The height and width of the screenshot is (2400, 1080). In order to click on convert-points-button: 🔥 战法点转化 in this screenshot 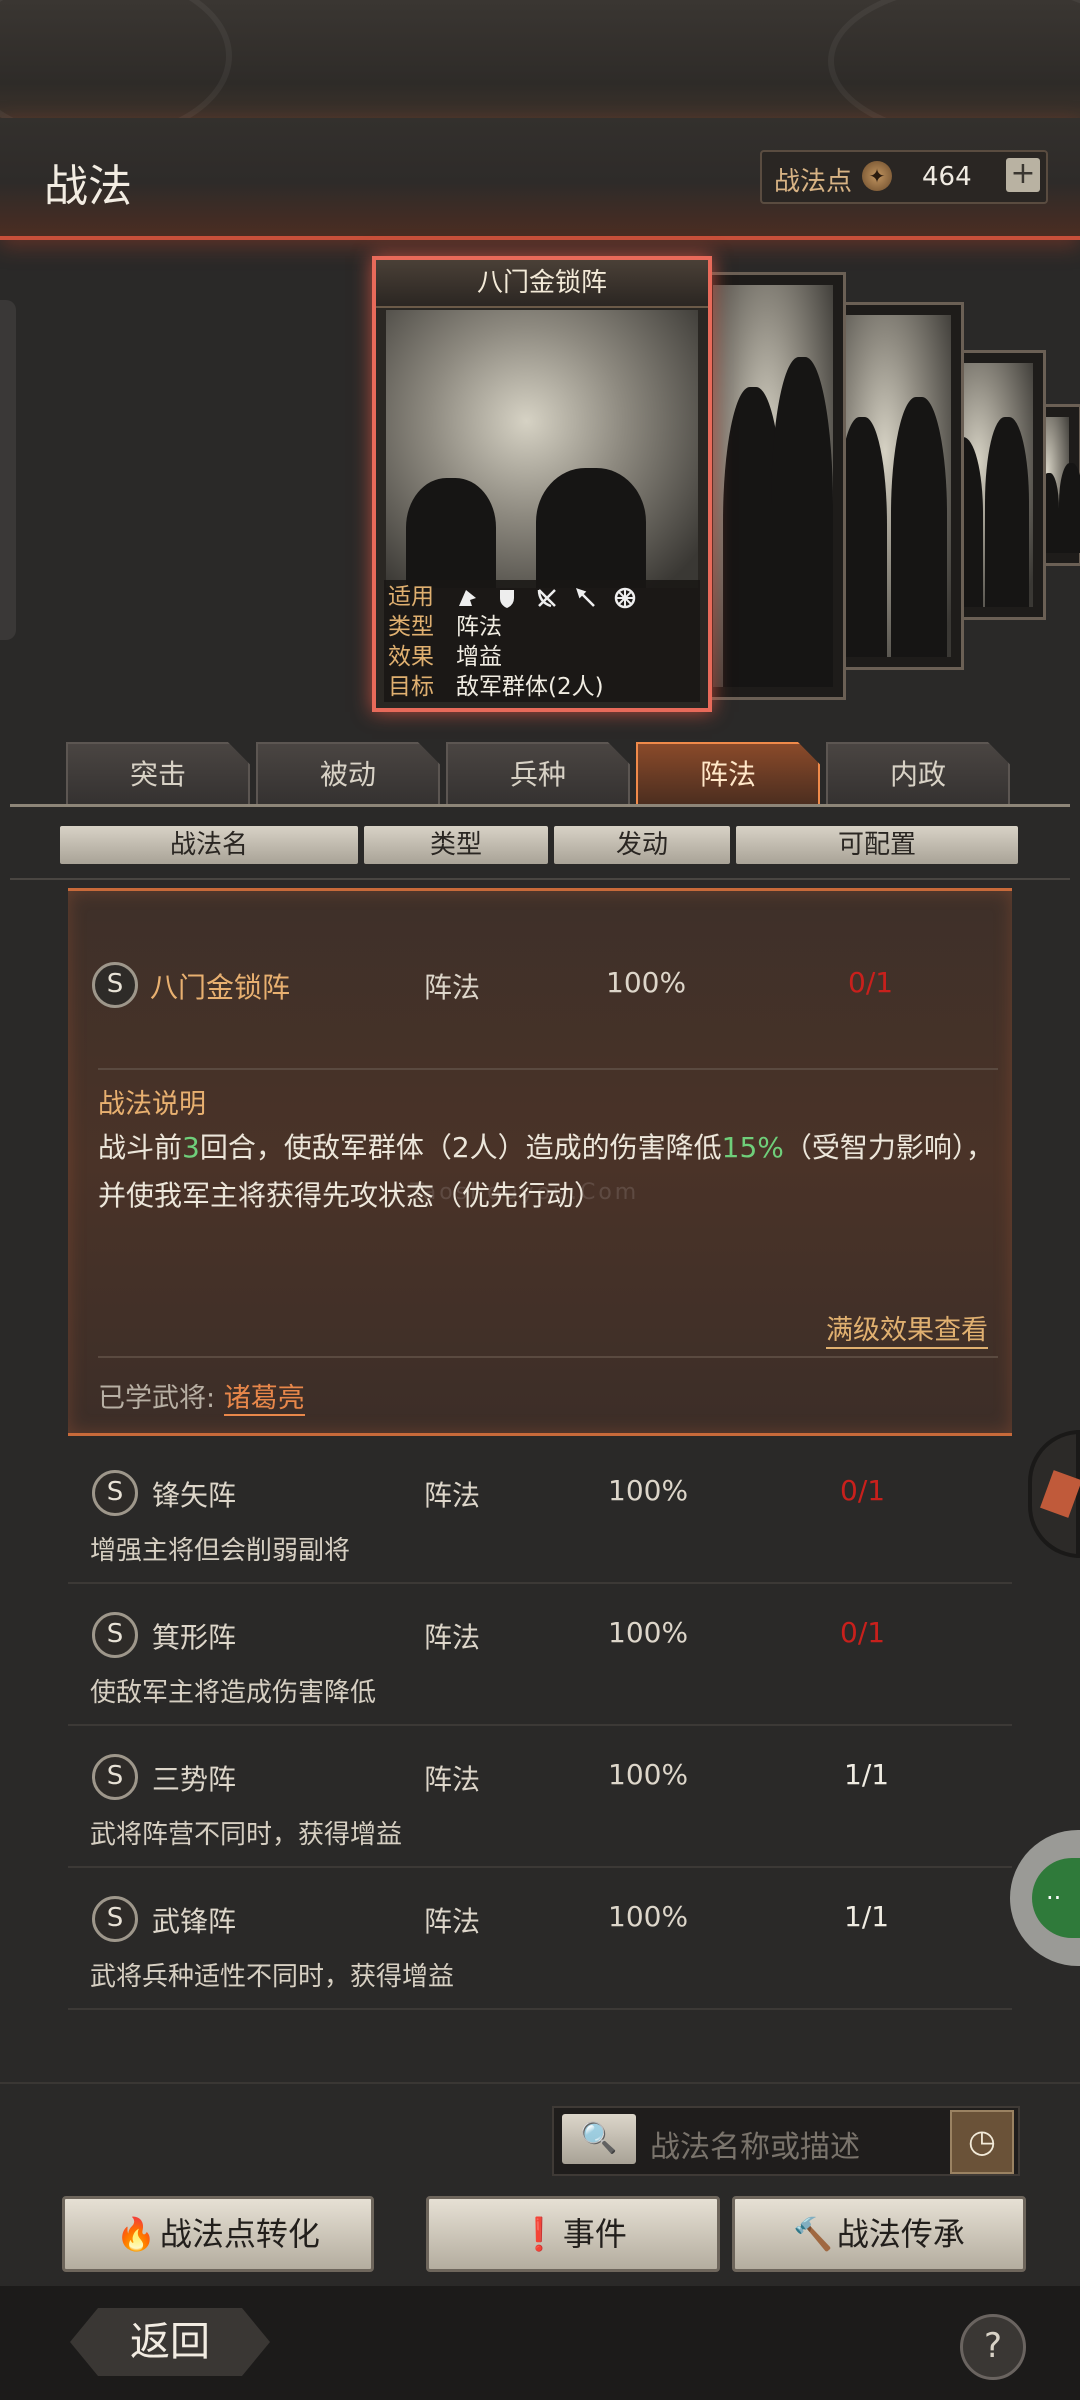, I will do `click(218, 2234)`.